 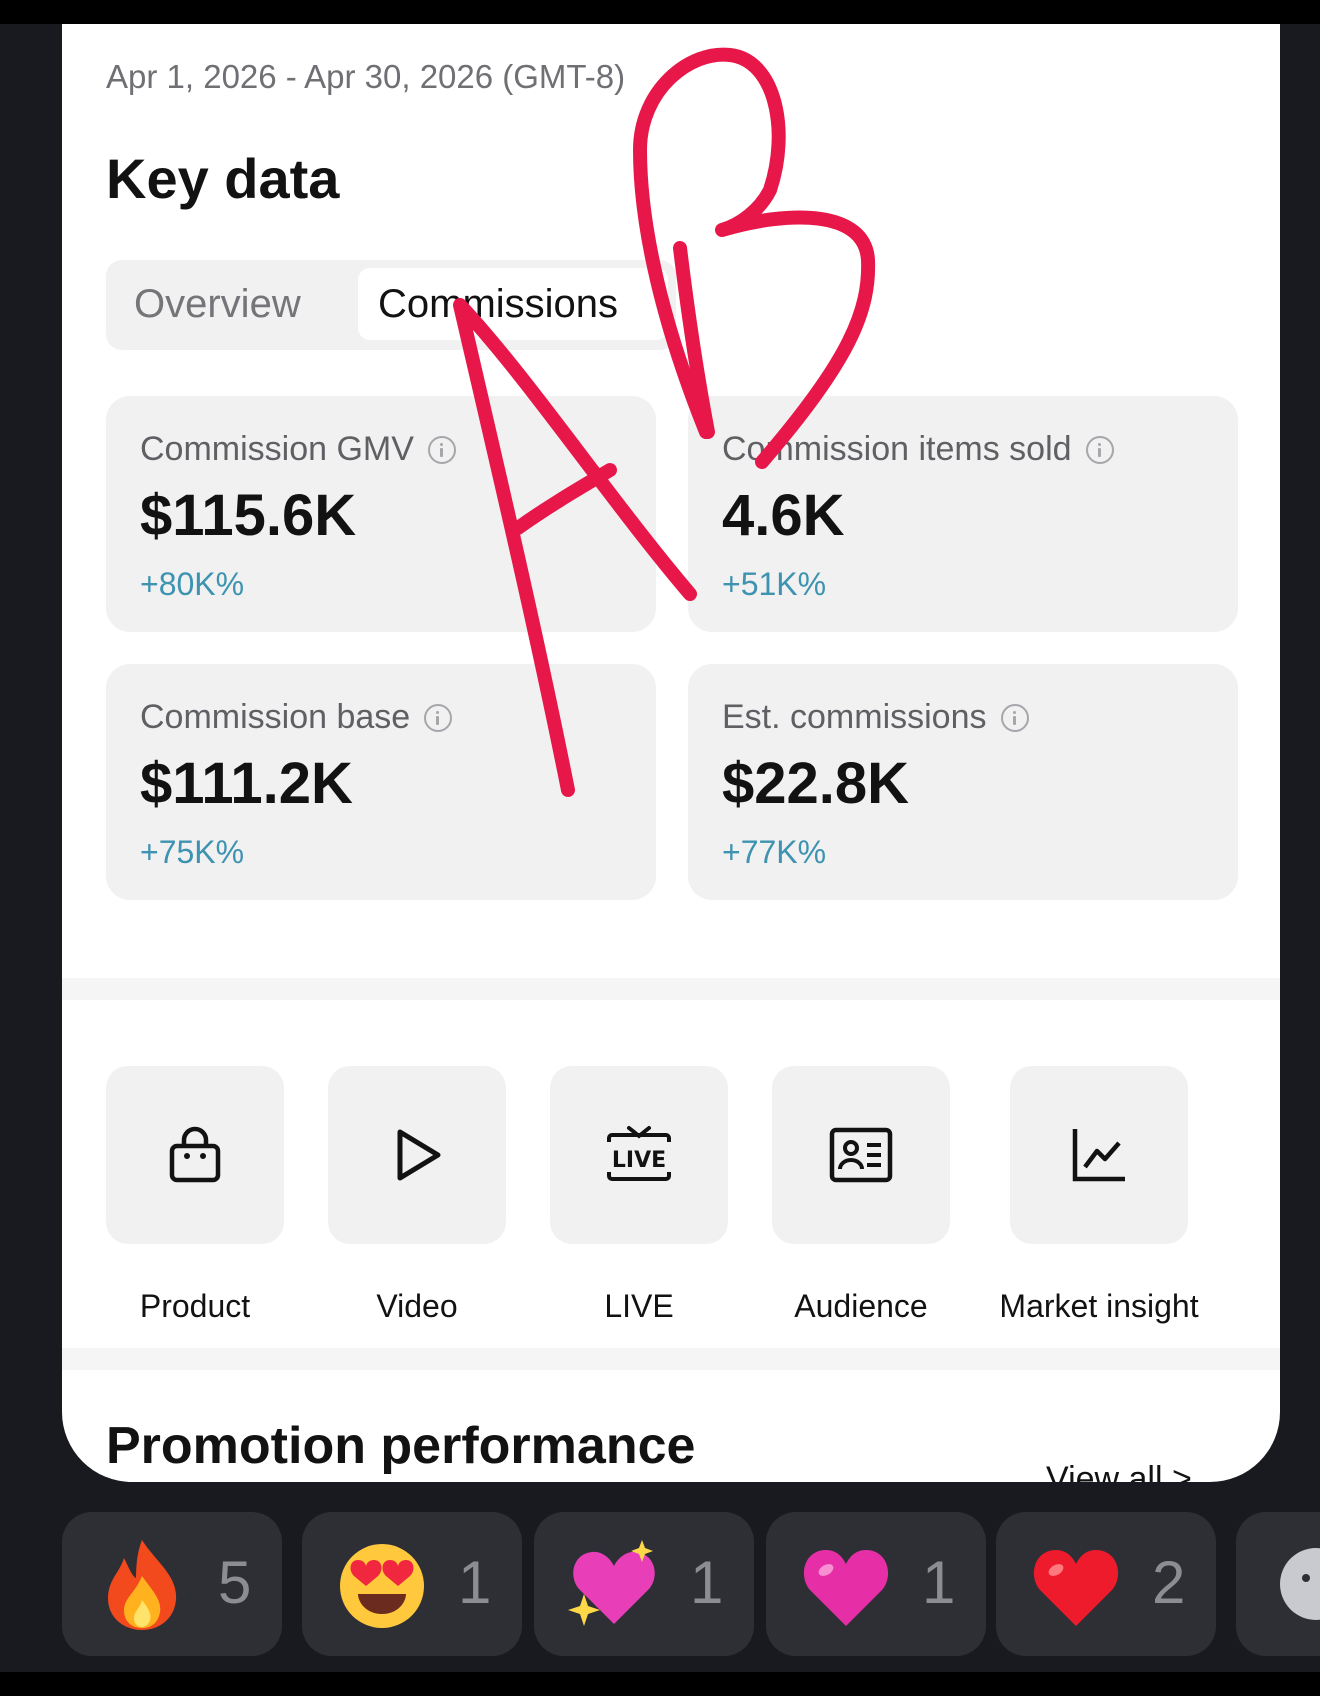 I want to click on reaction-count: 2, so click(x=1169, y=1582).